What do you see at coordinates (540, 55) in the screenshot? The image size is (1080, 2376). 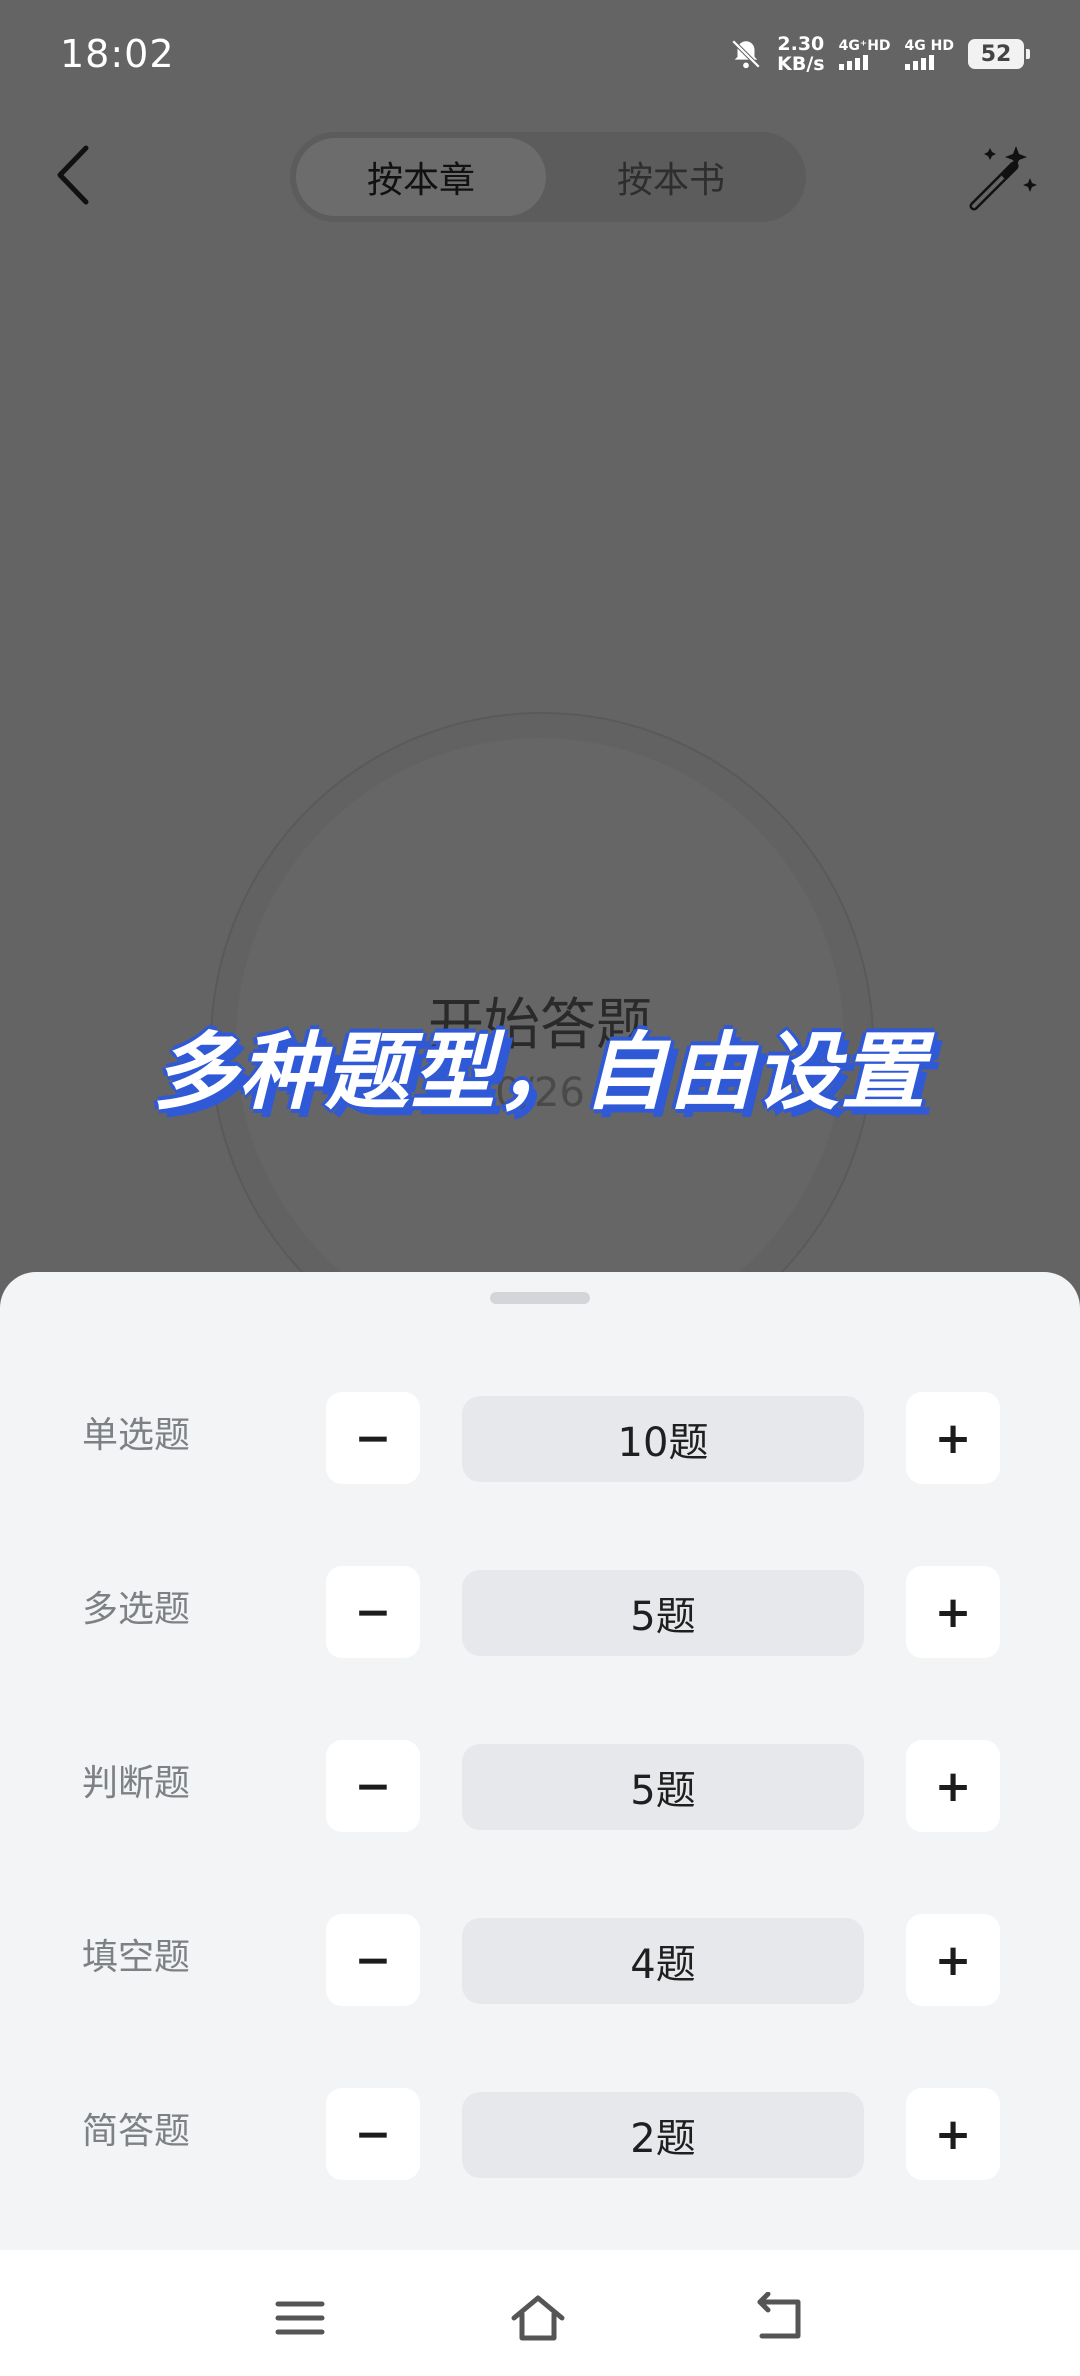 I see `status-bar: 18:02 2.30 KB/s 4G⁺HD 4G HD 52` at bounding box center [540, 55].